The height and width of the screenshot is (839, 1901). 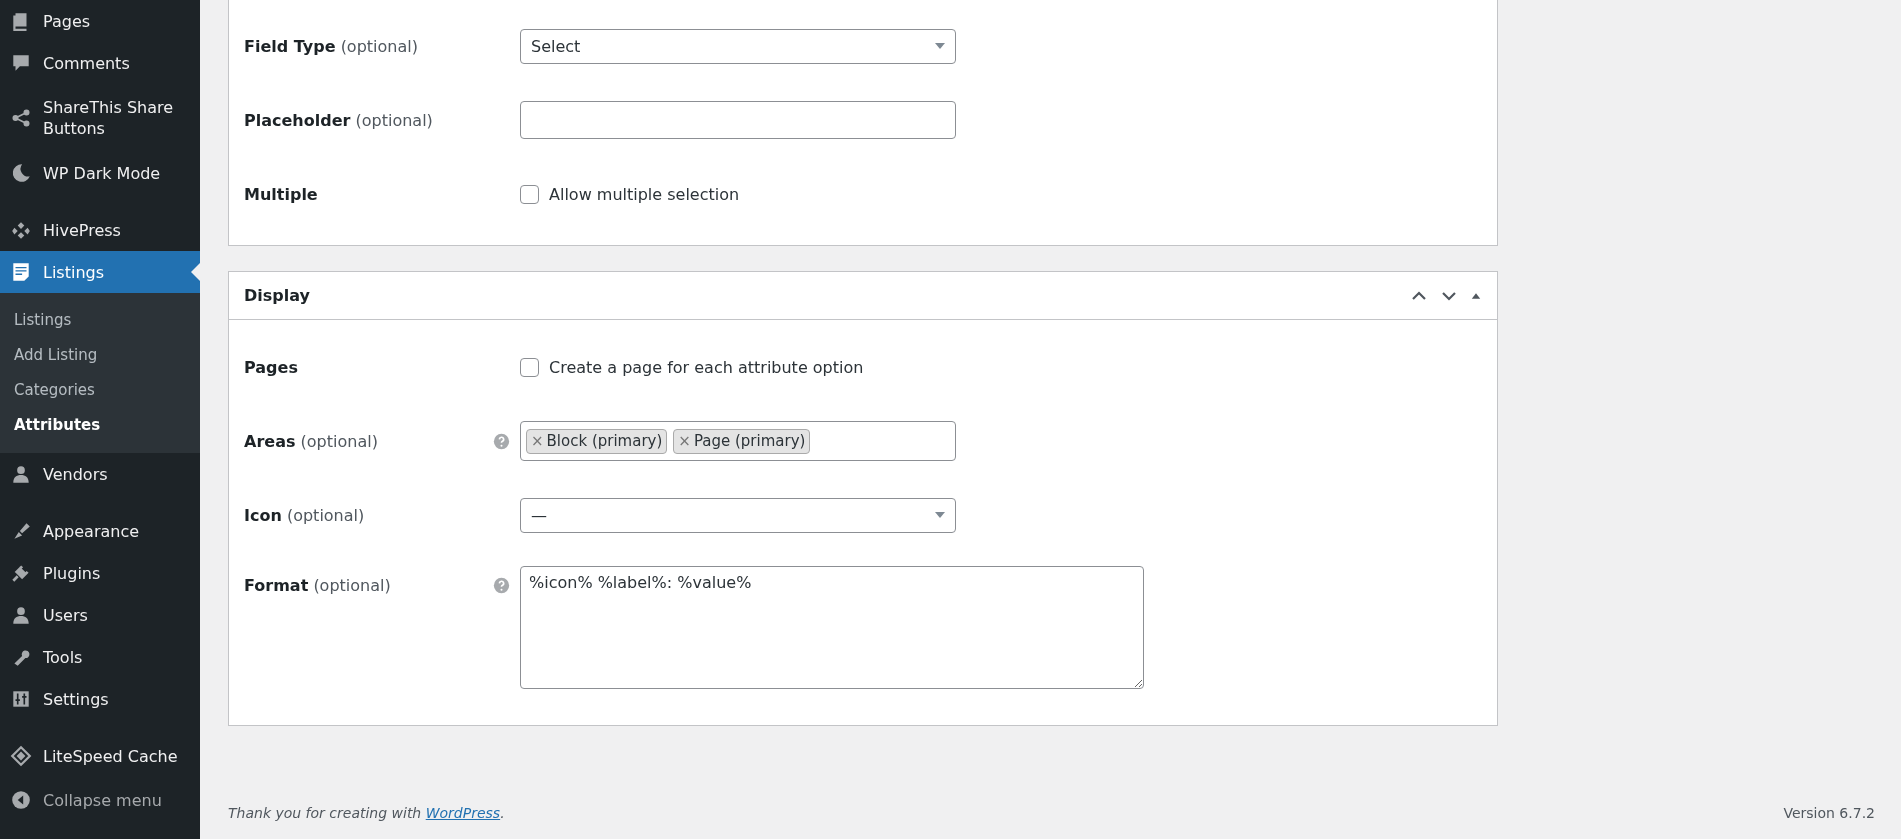 What do you see at coordinates (100, 63) in the screenshot?
I see `menu-item: Comments` at bounding box center [100, 63].